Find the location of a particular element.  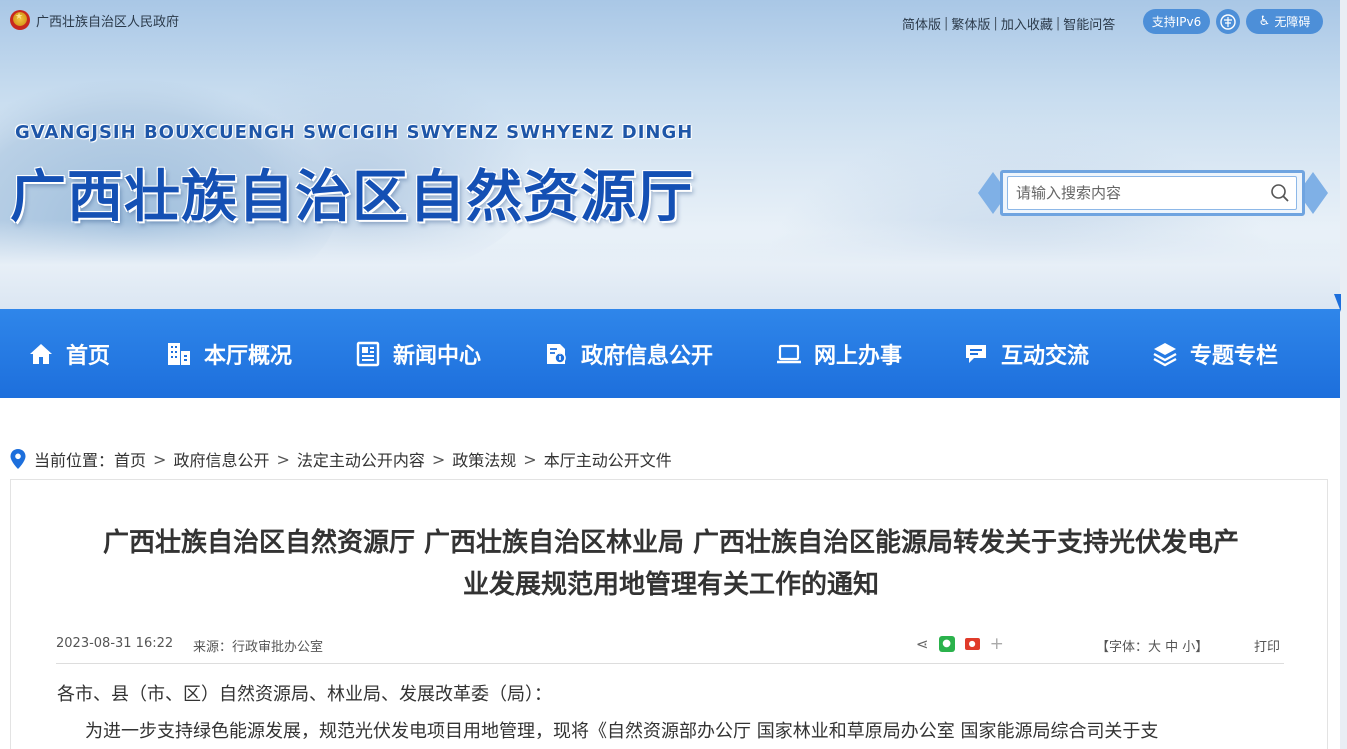

print-button: 打印 is located at coordinates (1267, 645).